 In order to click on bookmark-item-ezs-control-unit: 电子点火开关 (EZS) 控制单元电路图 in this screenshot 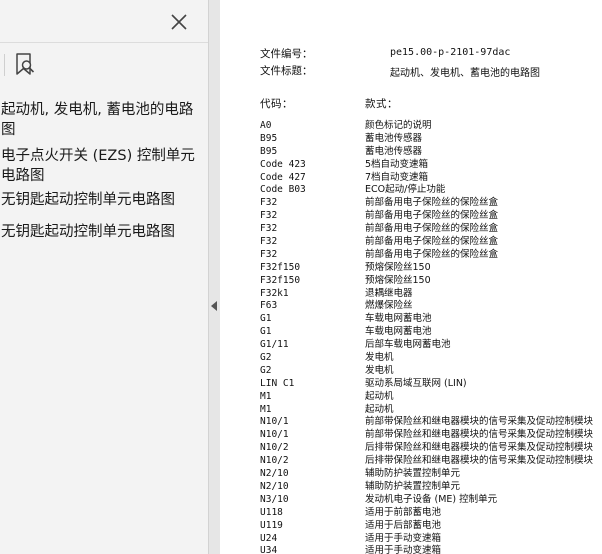, I will do `click(103, 166)`.